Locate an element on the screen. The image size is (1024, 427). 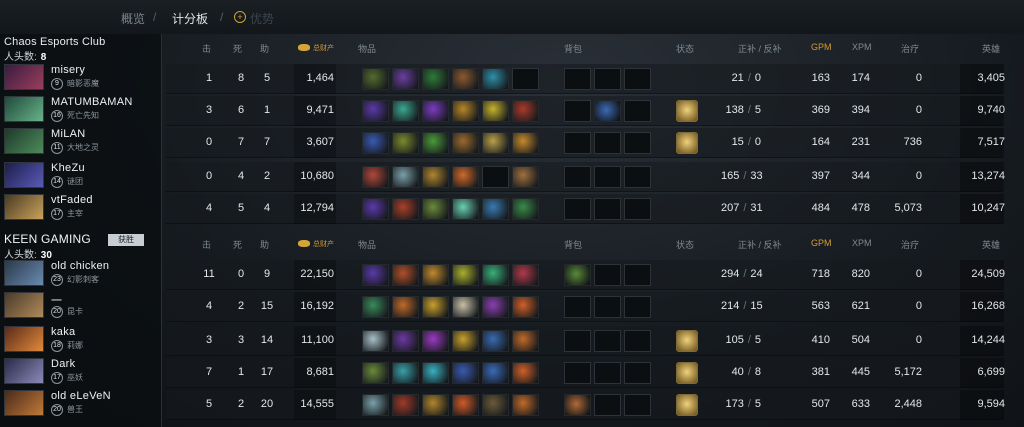
player-entry: vtFaded 17 主宰 is located at coordinates (82, 208).